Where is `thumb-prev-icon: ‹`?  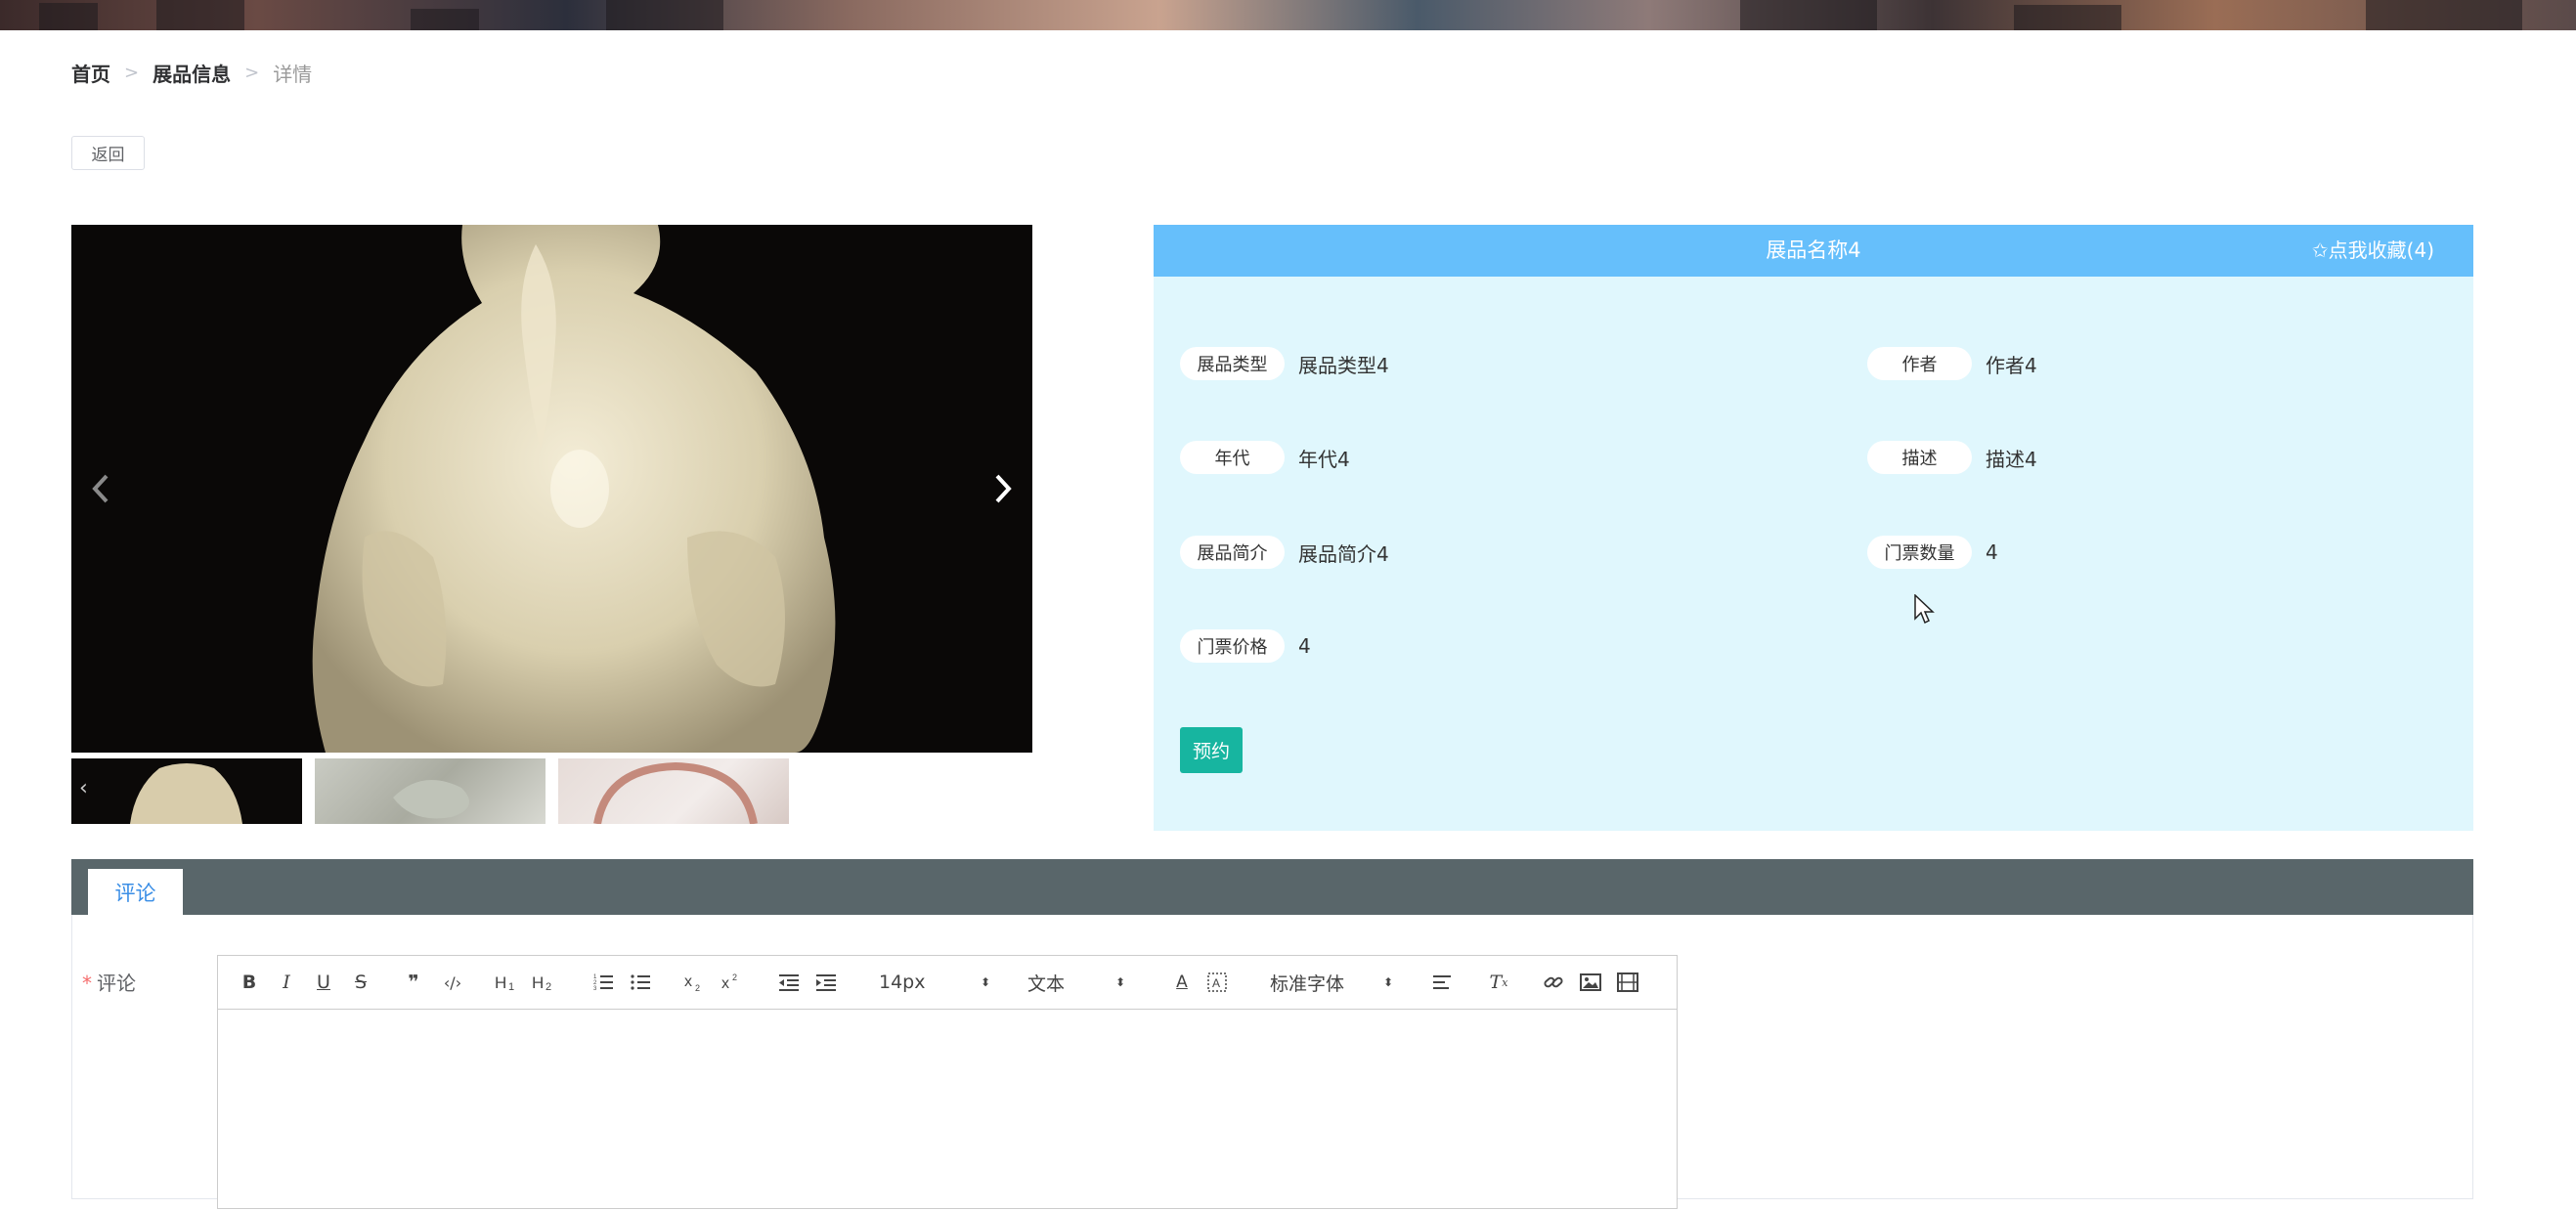 thumb-prev-icon: ‹ is located at coordinates (83, 788).